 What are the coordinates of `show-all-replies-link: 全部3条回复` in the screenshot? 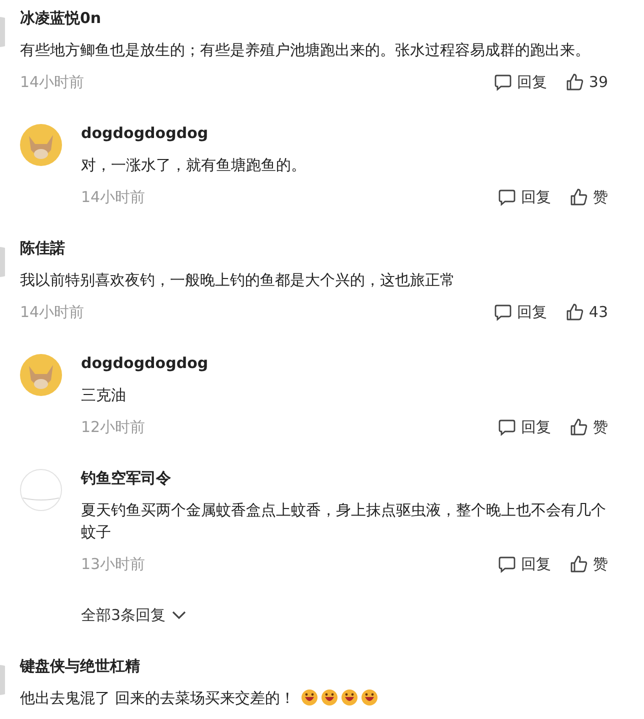 It's located at (133, 615).